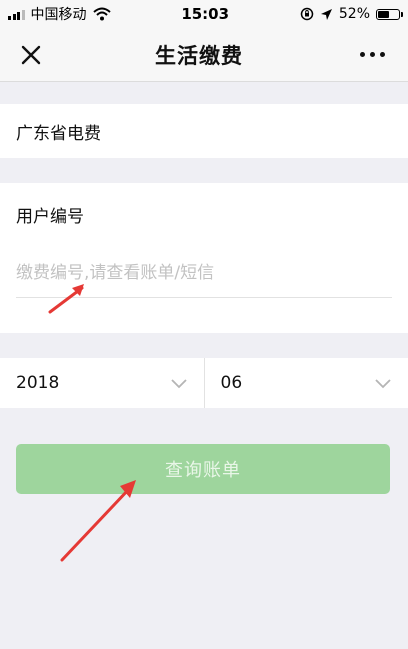 The image size is (408, 649). I want to click on more-button, so click(372, 55).